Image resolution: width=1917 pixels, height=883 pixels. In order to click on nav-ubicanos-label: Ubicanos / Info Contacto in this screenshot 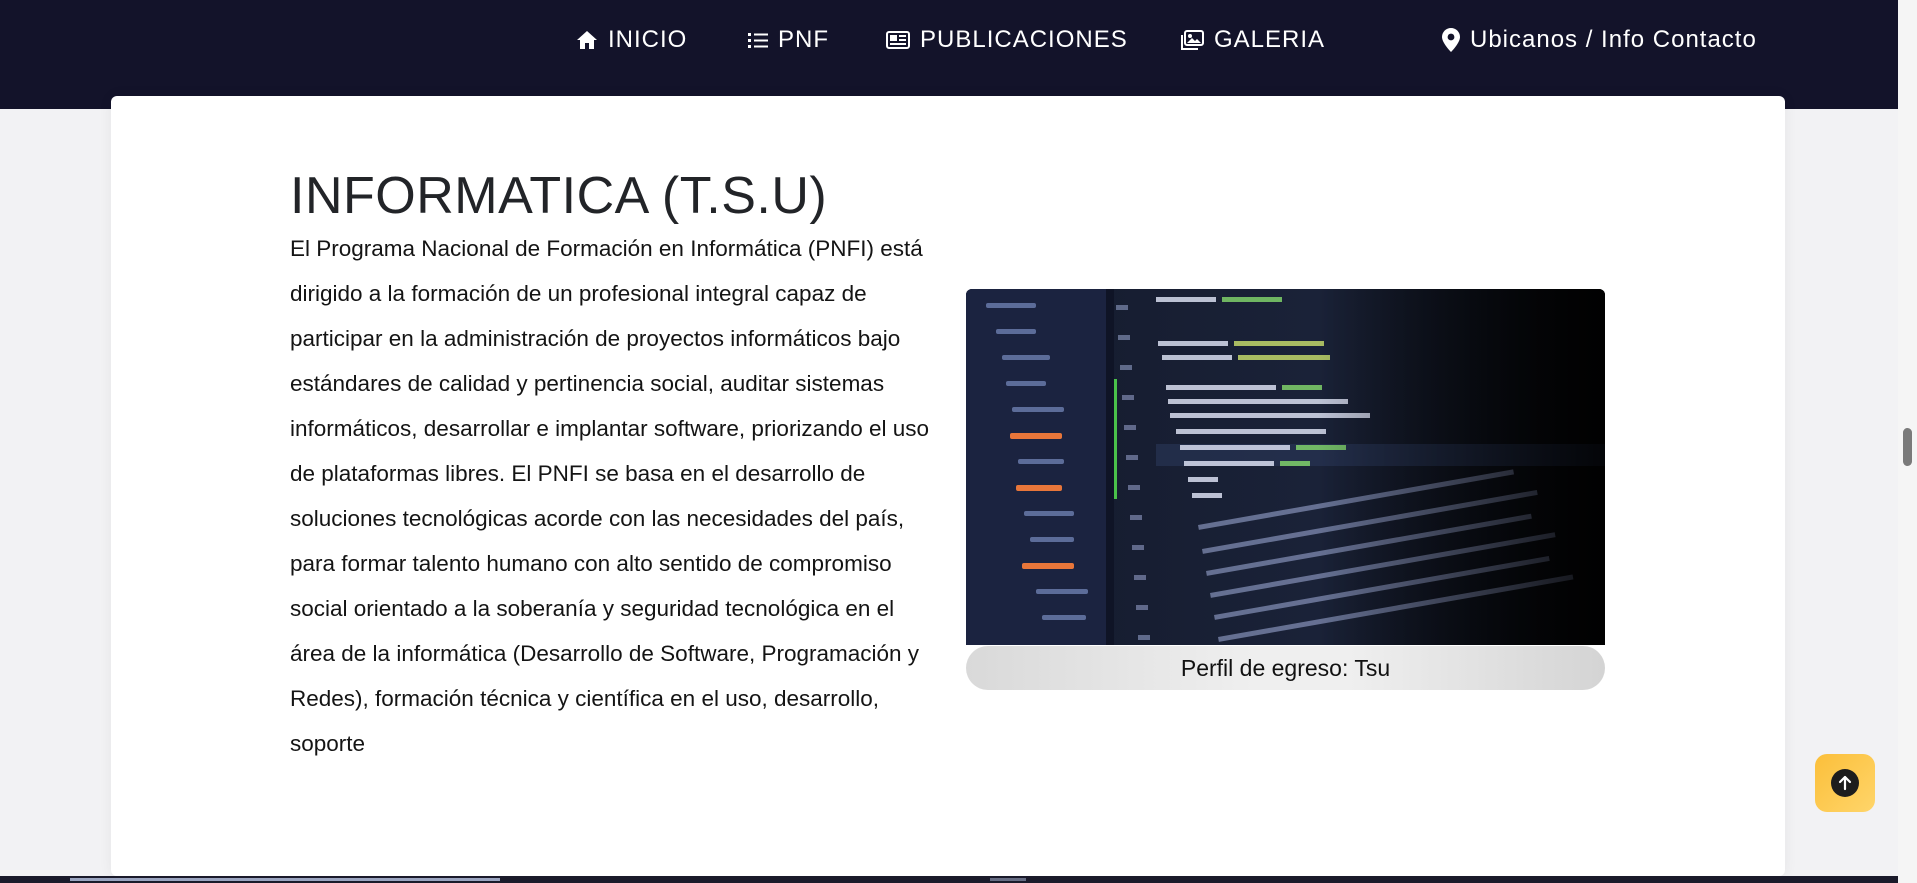, I will do `click(1613, 39)`.